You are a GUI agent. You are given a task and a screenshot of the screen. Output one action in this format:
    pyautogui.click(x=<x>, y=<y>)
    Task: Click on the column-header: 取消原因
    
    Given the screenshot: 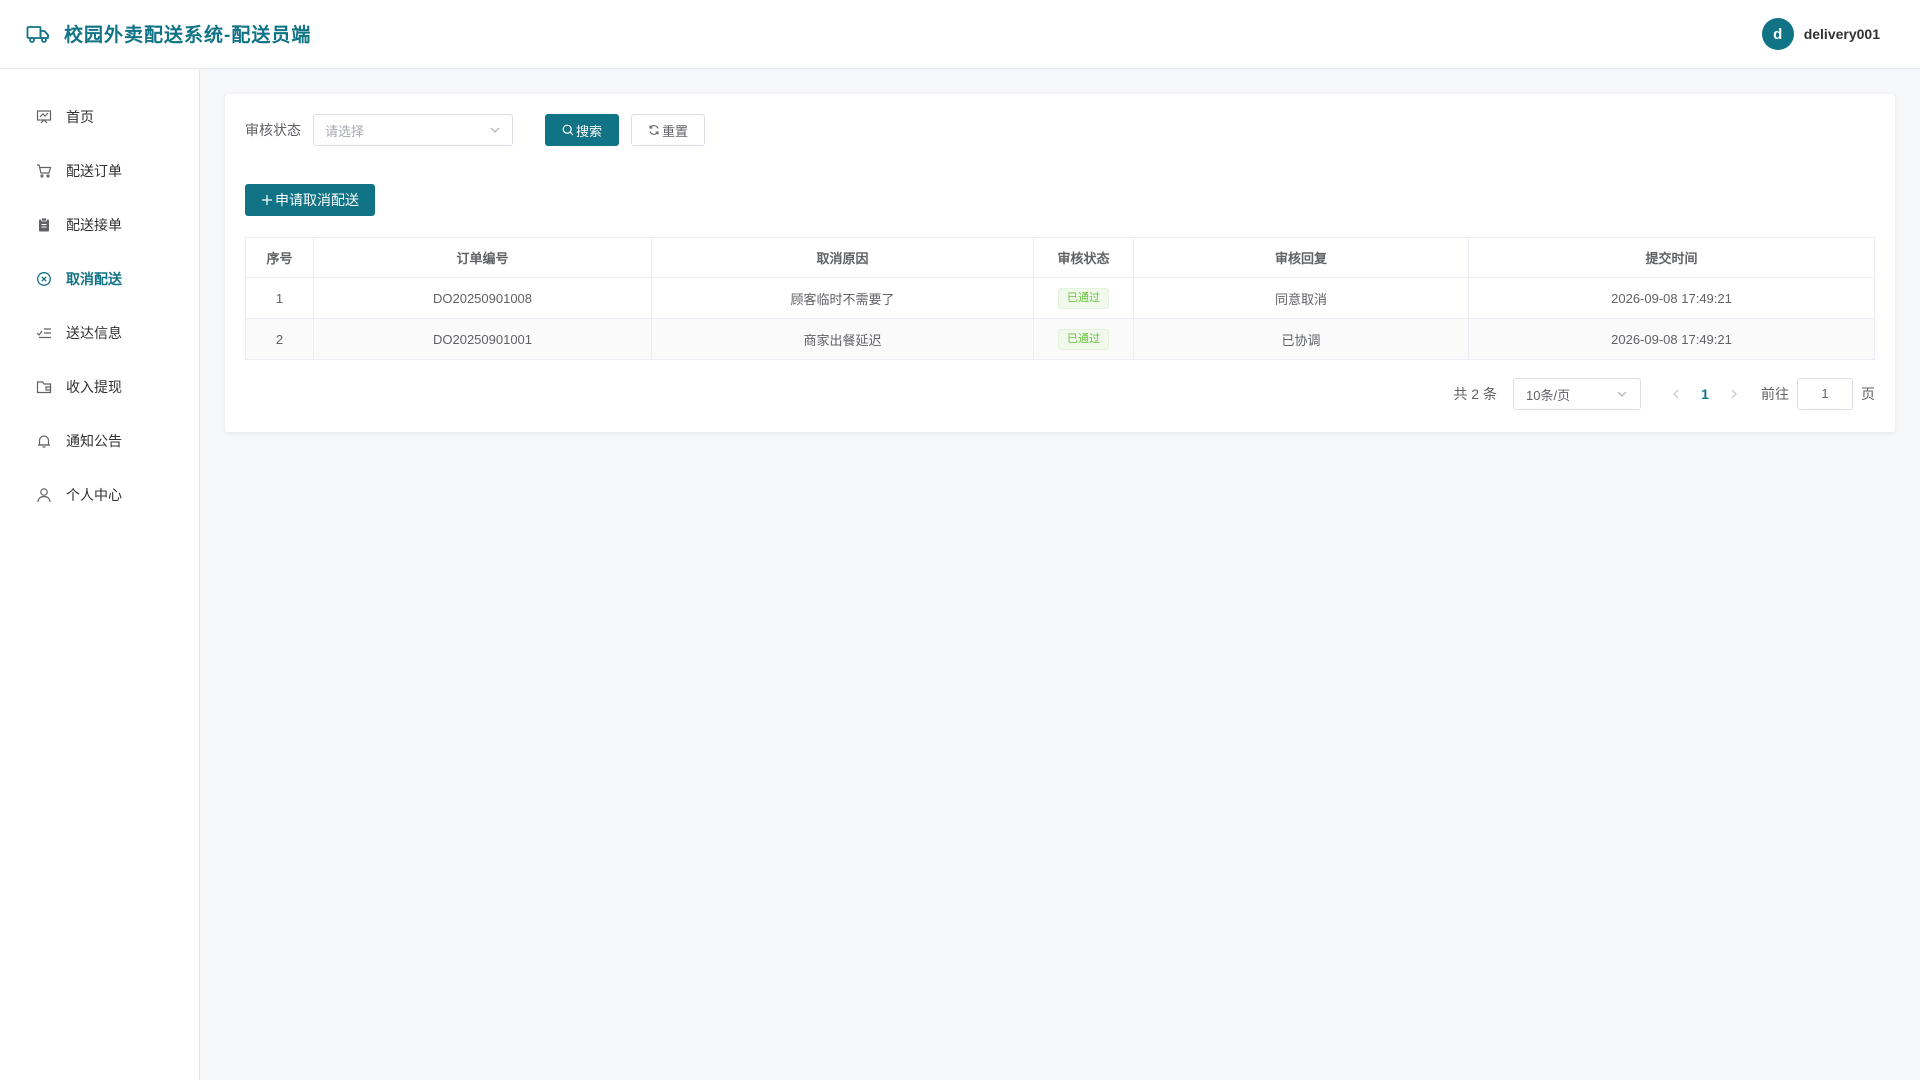 What is the action you would take?
    pyautogui.click(x=842, y=257)
    